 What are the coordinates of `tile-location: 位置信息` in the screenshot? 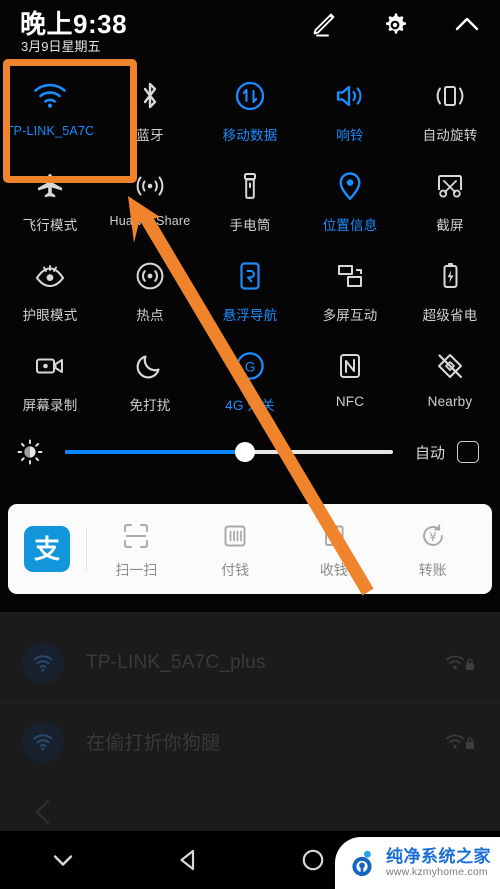 It's located at (350, 197).